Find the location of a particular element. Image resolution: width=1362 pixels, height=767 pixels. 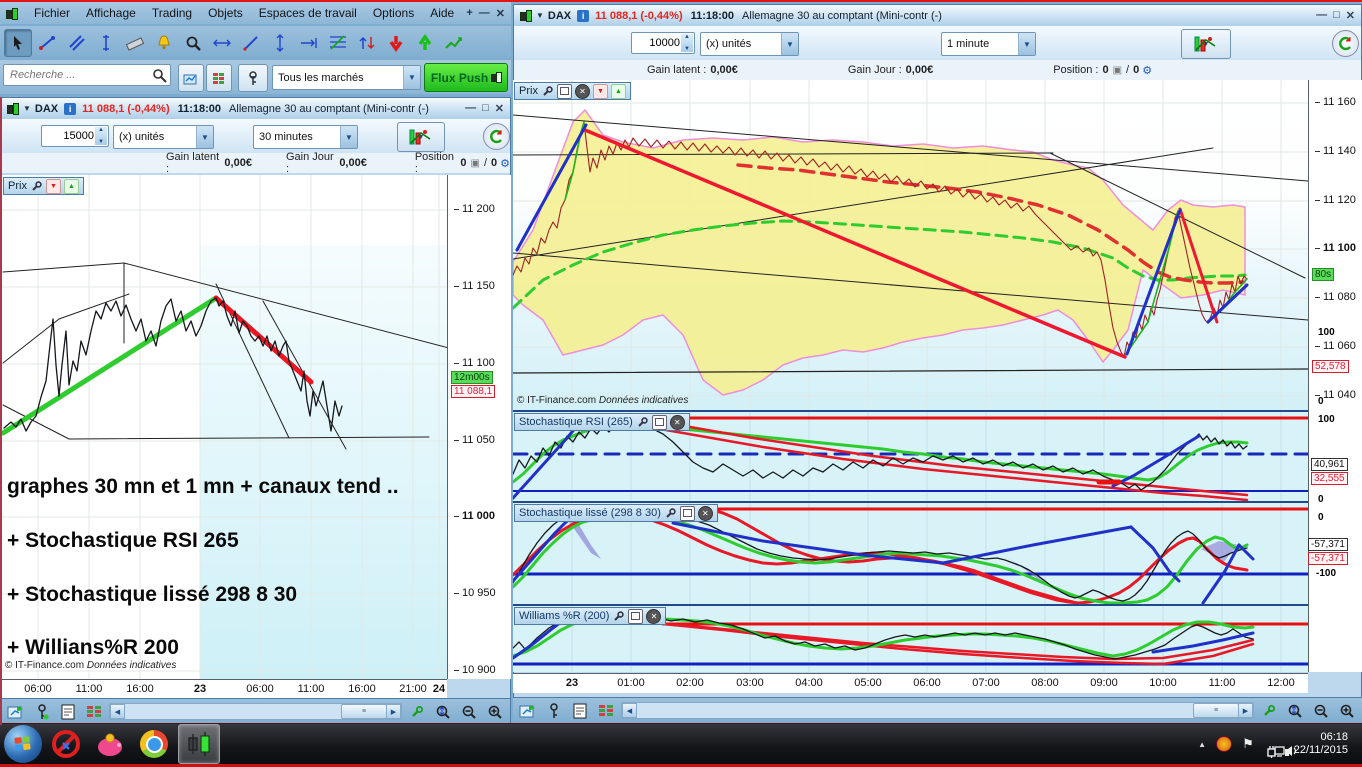

taskbar-app-chrome is located at coordinates (154, 744).